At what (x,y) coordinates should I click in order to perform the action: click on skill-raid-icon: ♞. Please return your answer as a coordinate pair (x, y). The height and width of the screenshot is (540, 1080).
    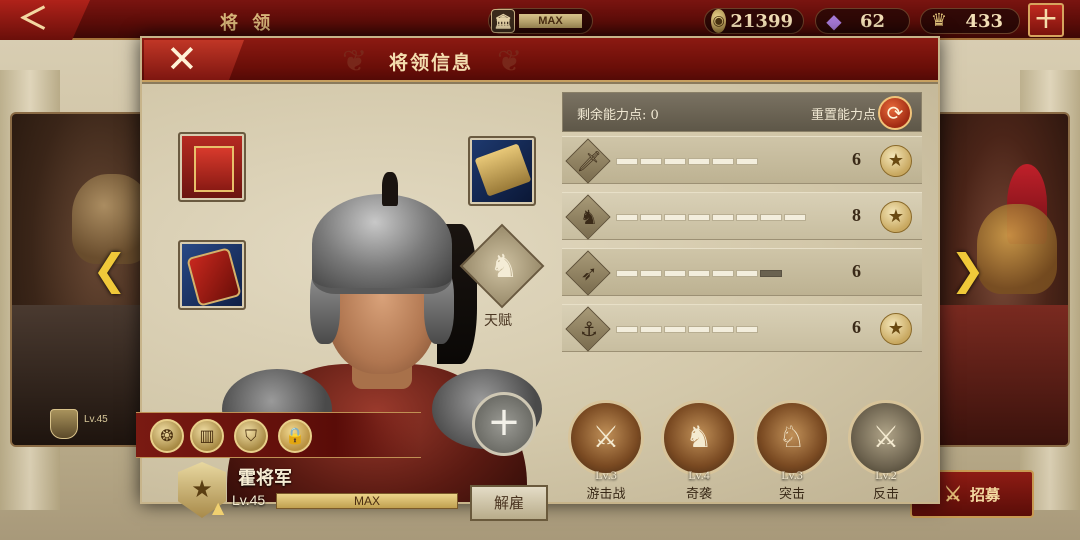
    Looking at the image, I should click on (699, 438).